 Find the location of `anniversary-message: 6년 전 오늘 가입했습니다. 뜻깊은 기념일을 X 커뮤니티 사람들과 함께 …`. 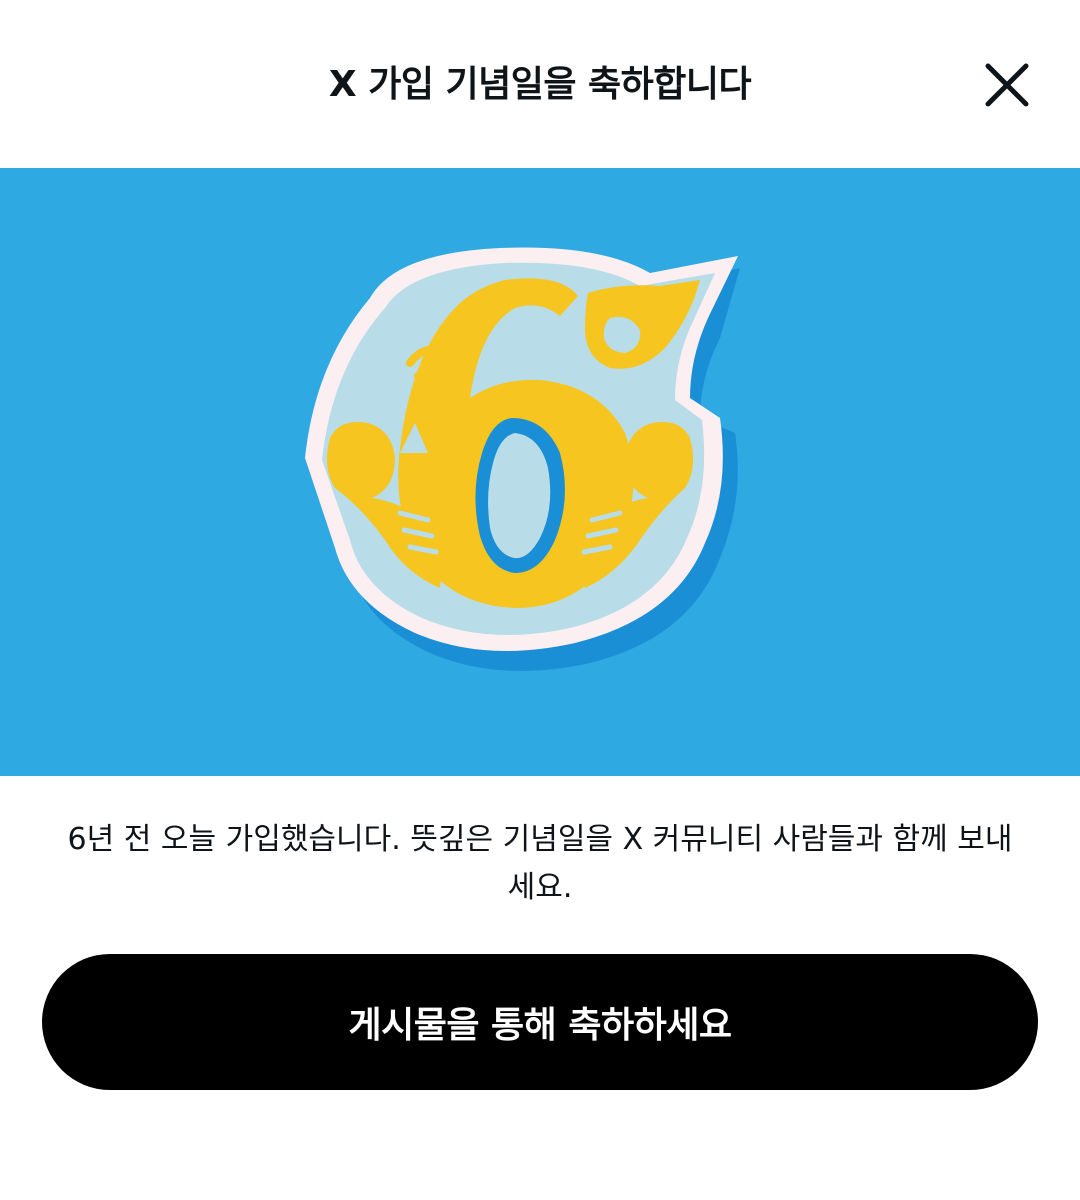

anniversary-message: 6년 전 오늘 가입했습니다. 뜻깊은 기념일을 X 커뮤니티 사람들과 함께 … is located at coordinates (540, 863).